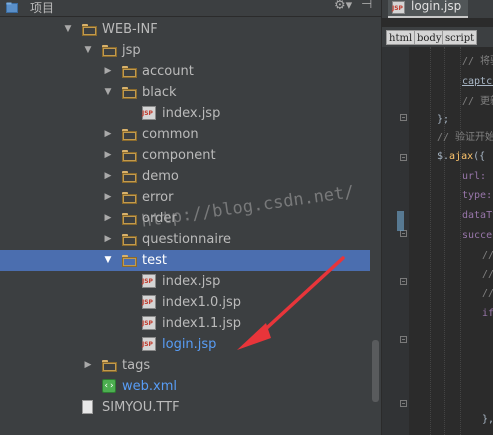 The height and width of the screenshot is (435, 493). I want to click on code-token: if, so click(487, 313).